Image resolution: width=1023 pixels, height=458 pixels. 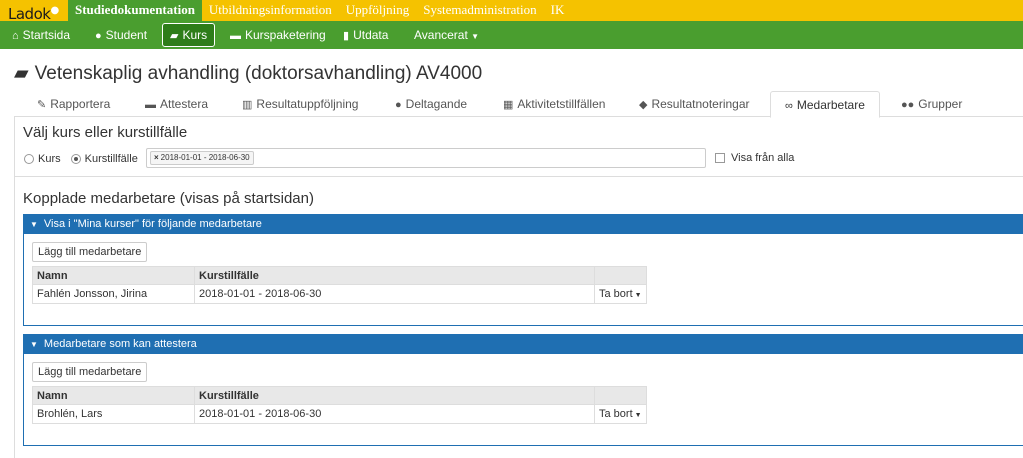 I want to click on topnav-systemadministration: Systemadministration, so click(x=479, y=10).